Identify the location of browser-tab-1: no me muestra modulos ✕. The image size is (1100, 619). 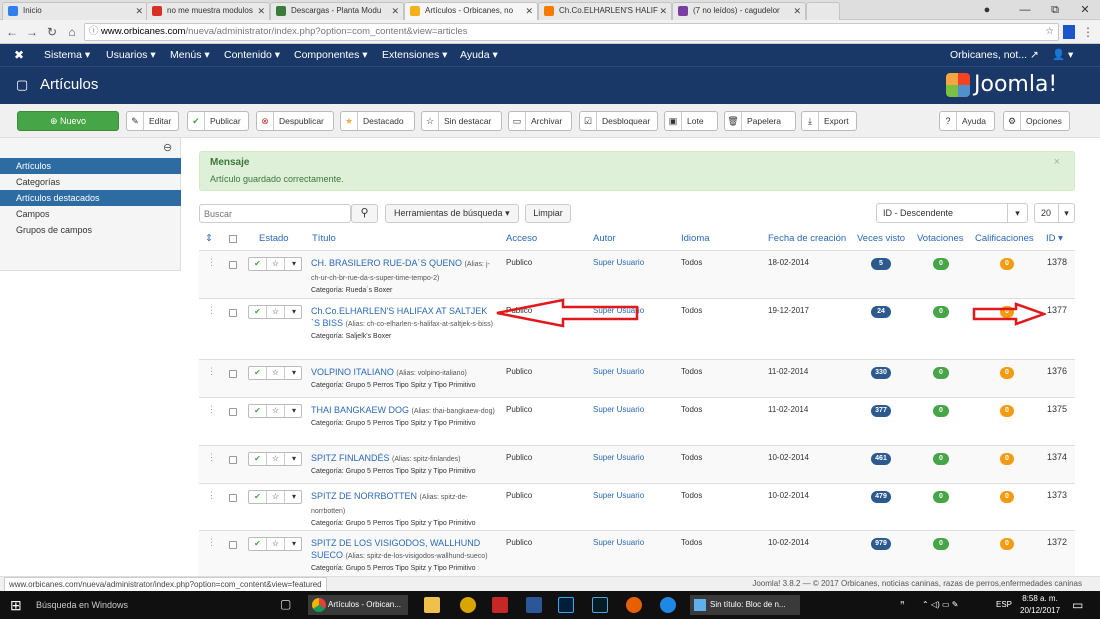
(208, 11).